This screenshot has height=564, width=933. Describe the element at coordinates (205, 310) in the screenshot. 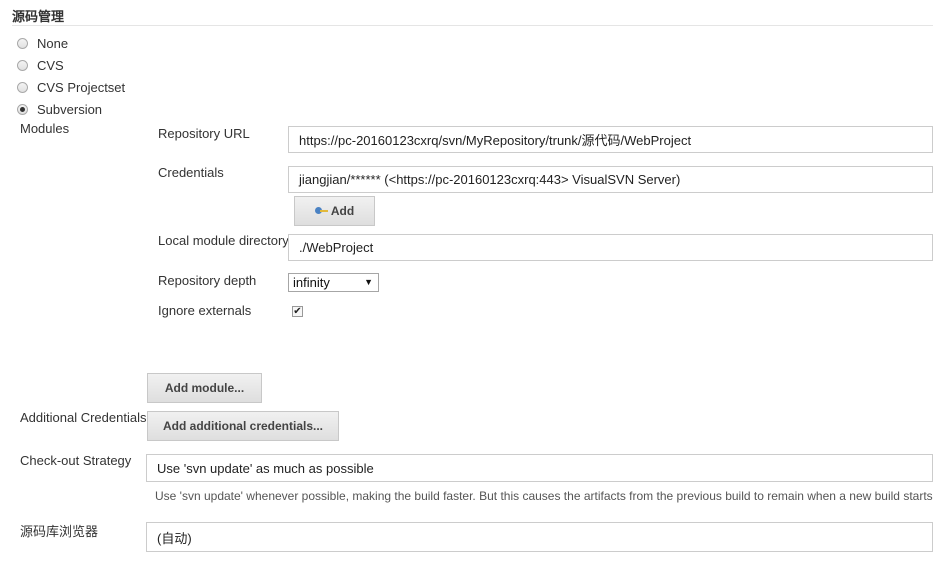

I see `ignore-externals-label: Ignore externals` at that location.